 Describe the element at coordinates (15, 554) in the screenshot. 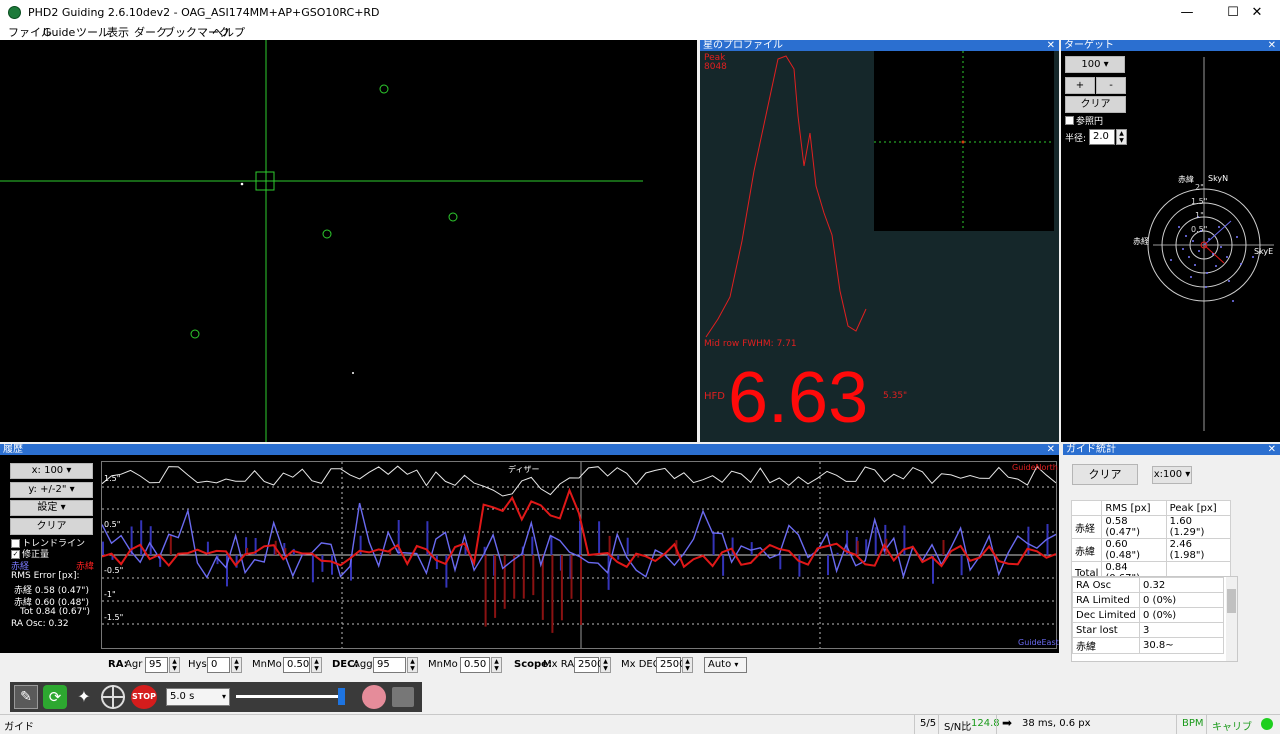

I see `correction-checkbox: ✓` at that location.